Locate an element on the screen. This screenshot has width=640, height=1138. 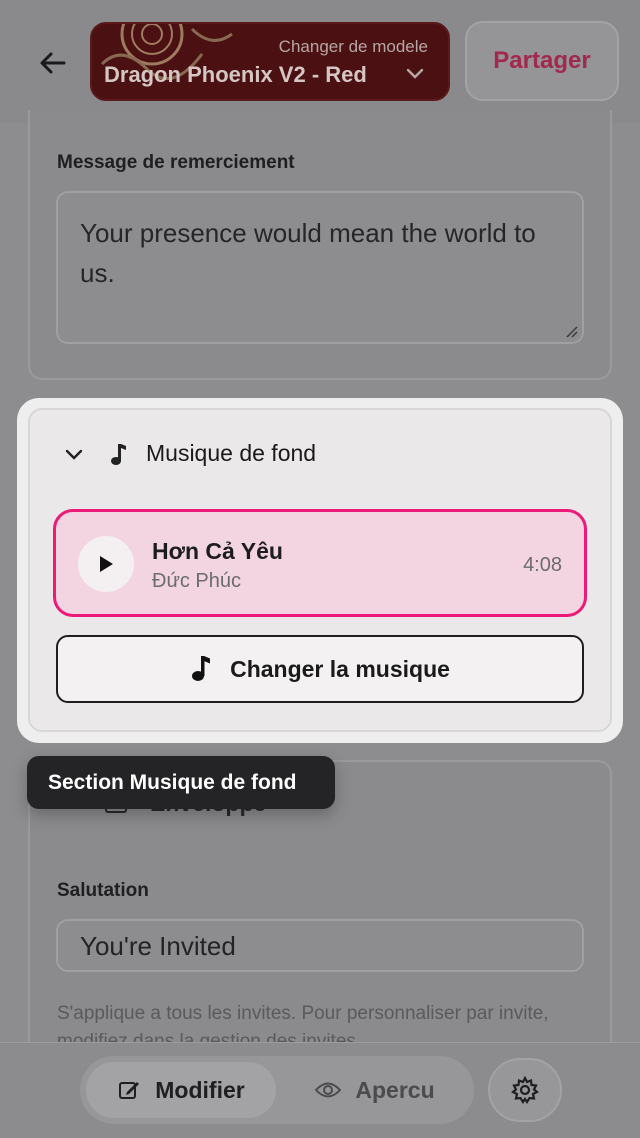
track-duration: 4:08 is located at coordinates (542, 565).